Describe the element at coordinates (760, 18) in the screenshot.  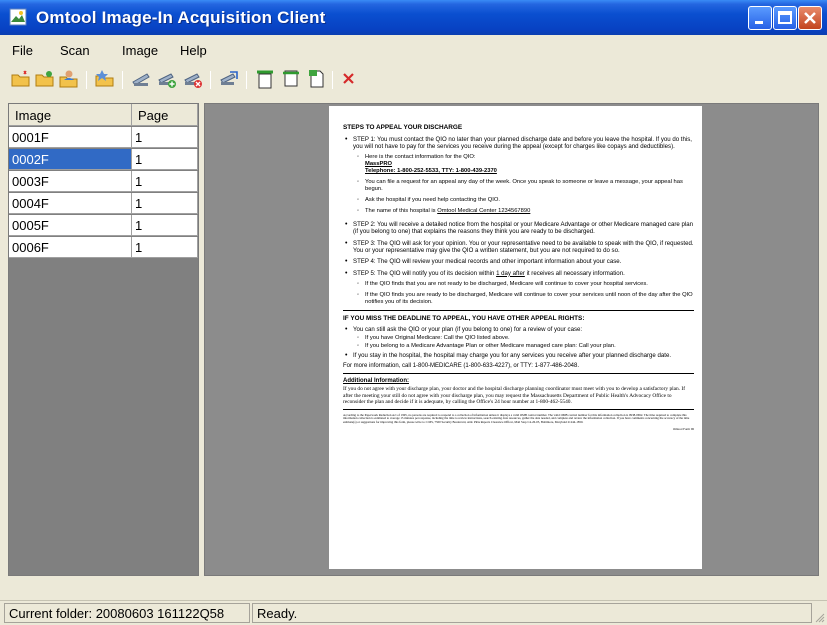
I see `minimize-button` at that location.